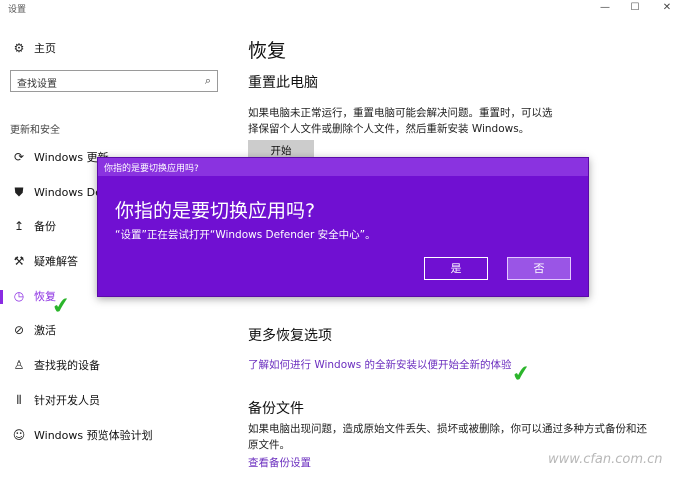 The height and width of the screenshot is (477, 685). Describe the element at coordinates (67, 365) in the screenshot. I see `sidebar-item-label: 查找我的设备` at that location.